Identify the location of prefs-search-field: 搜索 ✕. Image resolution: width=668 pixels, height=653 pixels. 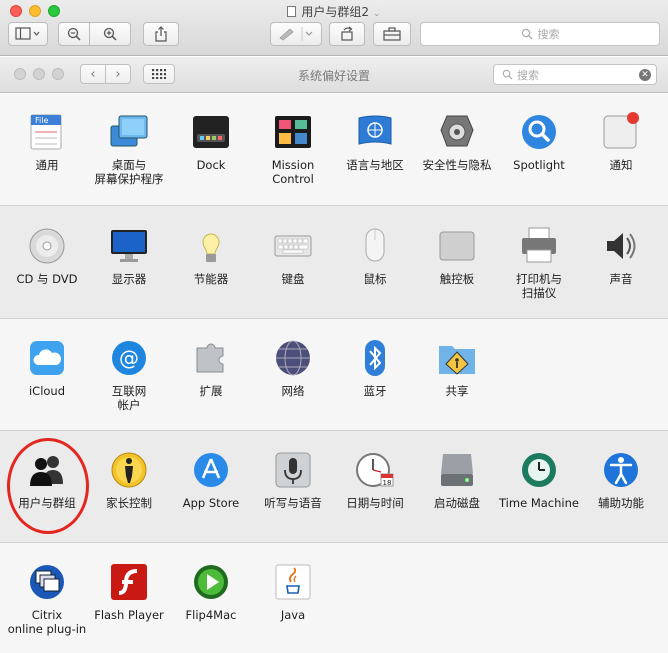
(575, 74).